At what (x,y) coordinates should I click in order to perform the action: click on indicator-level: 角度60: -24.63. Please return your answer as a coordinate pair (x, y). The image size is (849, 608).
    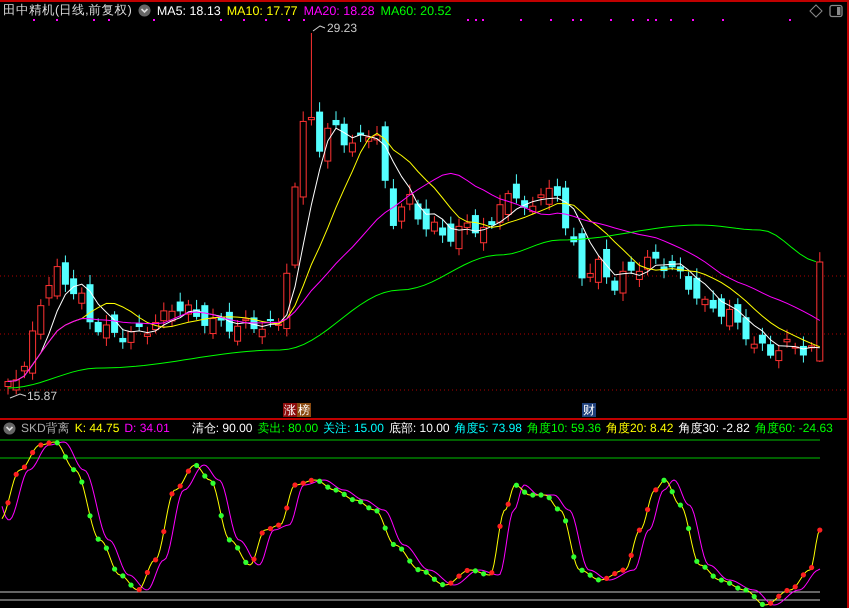
    Looking at the image, I should click on (793, 428).